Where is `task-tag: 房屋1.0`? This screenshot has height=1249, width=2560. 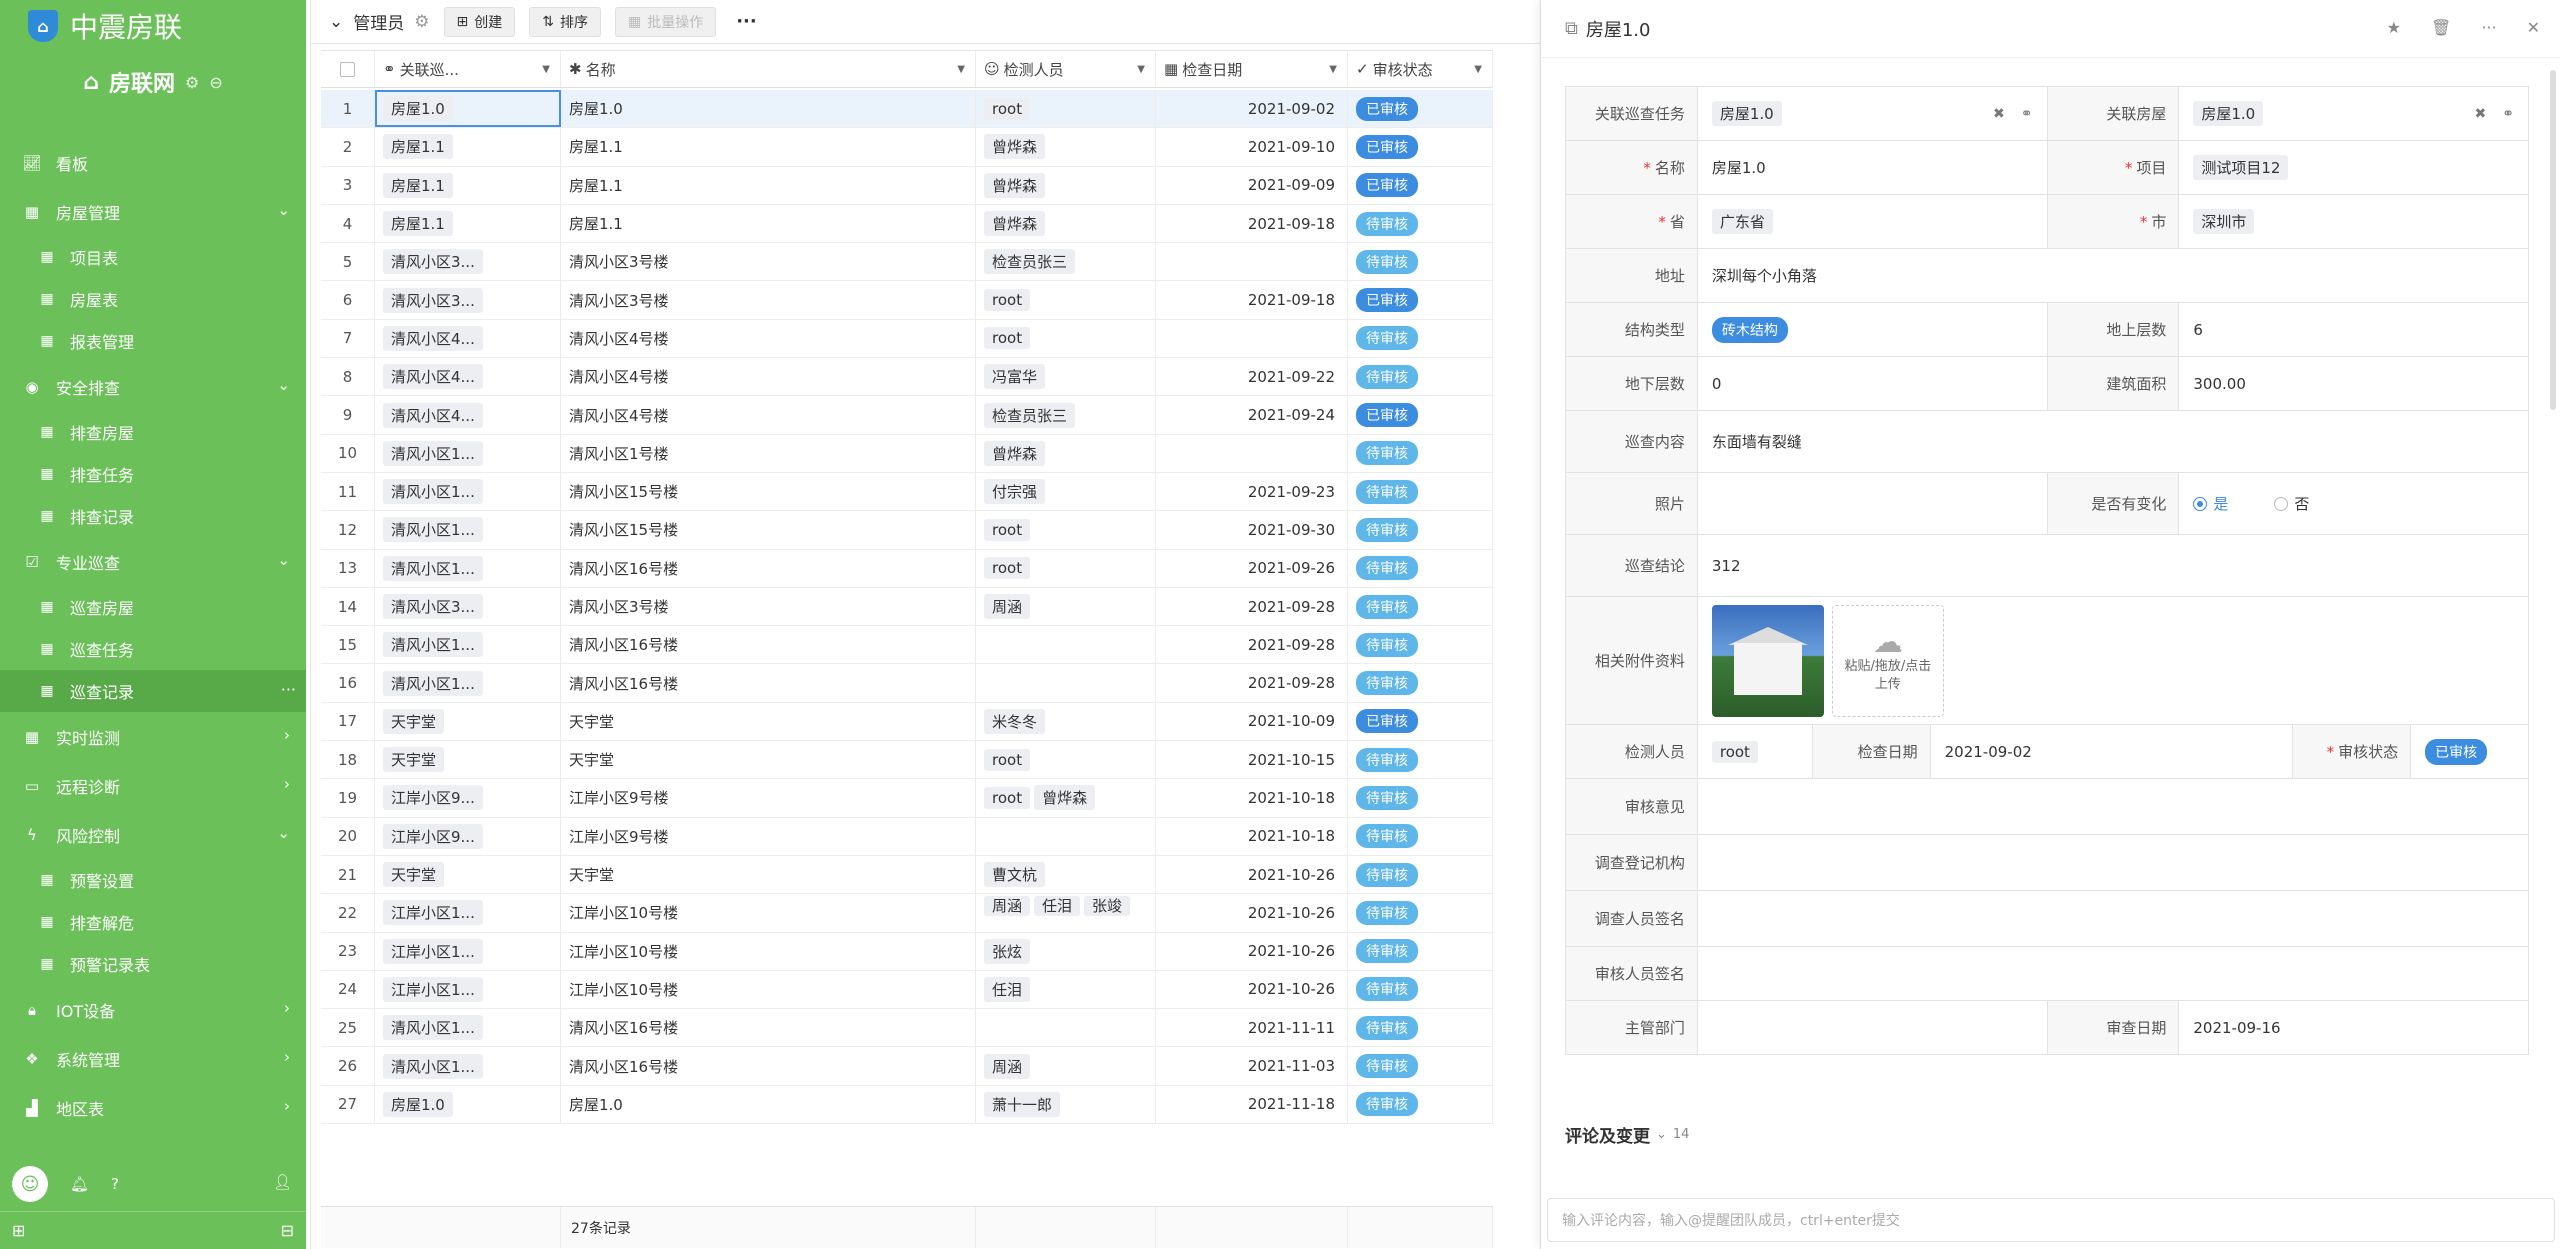
task-tag: 房屋1.0 is located at coordinates (1746, 113).